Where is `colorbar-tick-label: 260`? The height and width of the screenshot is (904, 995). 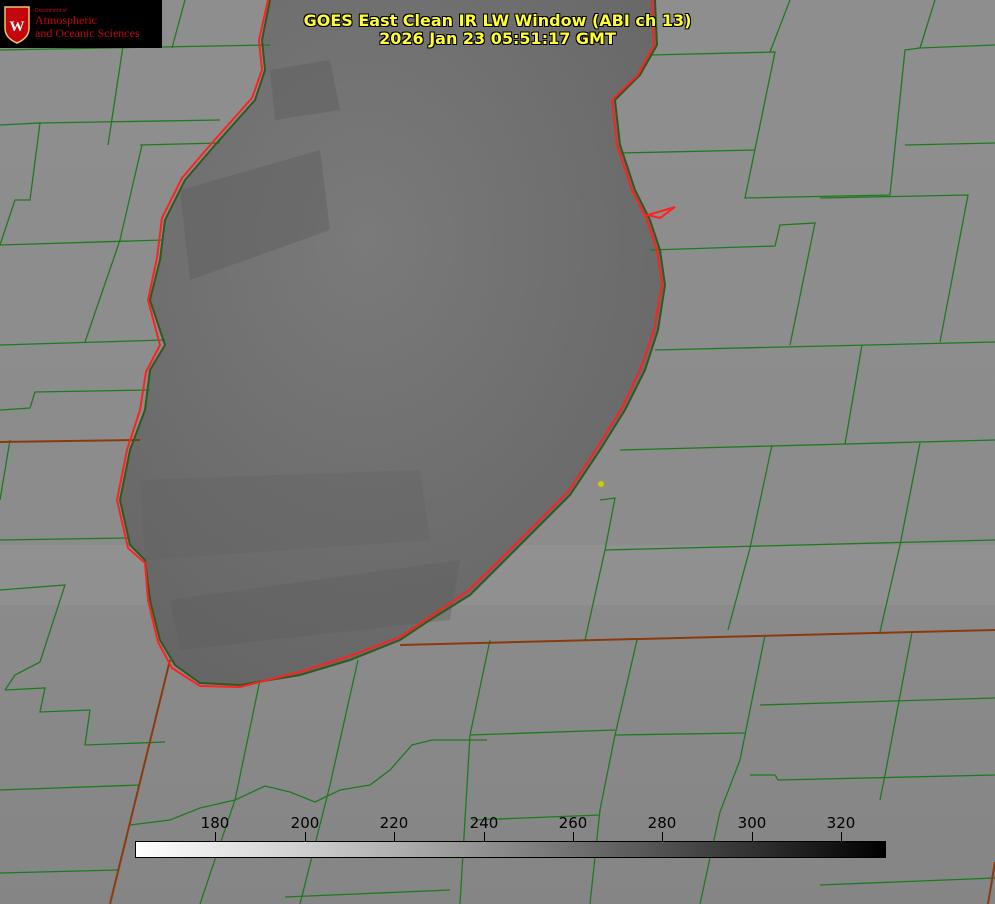
colorbar-tick-label: 260 is located at coordinates (573, 823).